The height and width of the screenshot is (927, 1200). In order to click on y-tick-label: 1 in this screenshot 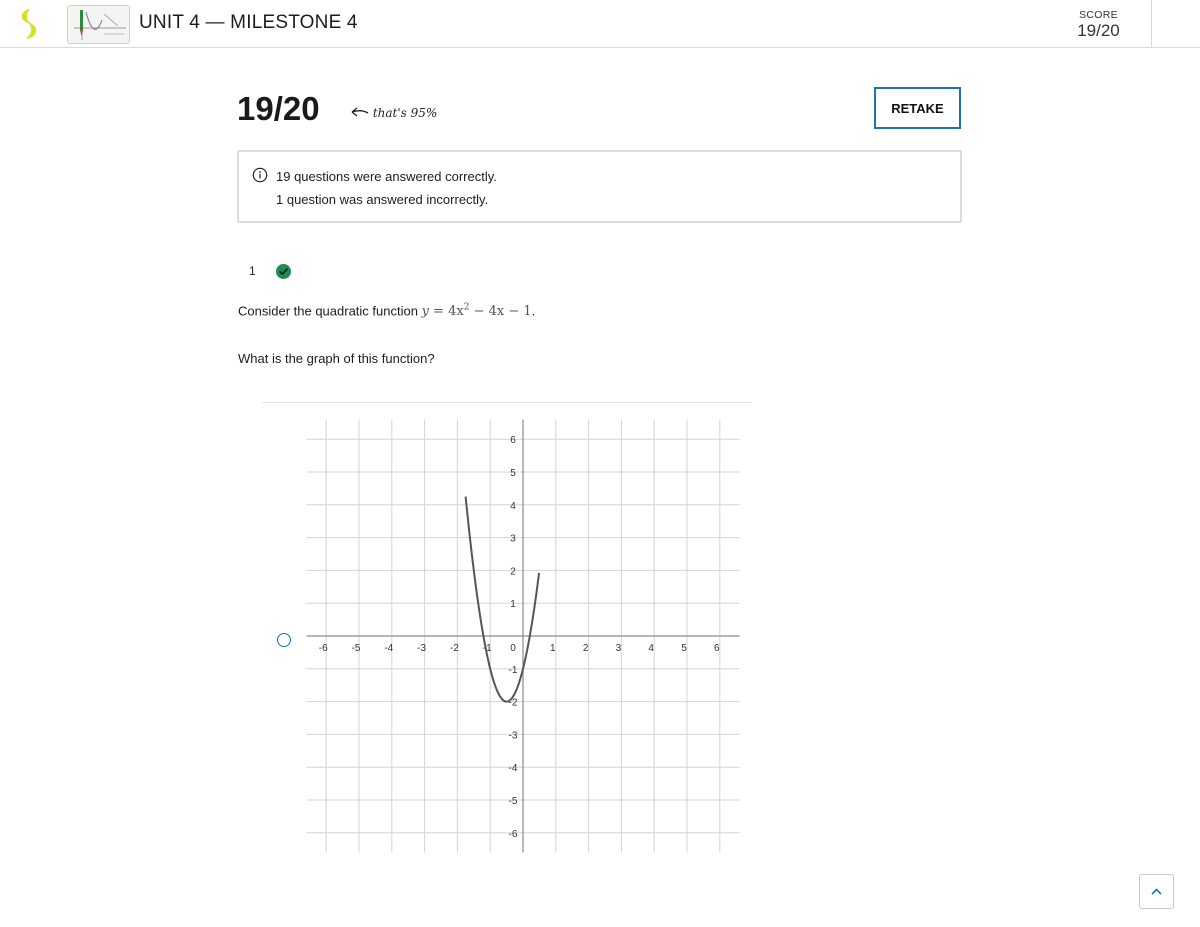, I will do `click(513, 604)`.